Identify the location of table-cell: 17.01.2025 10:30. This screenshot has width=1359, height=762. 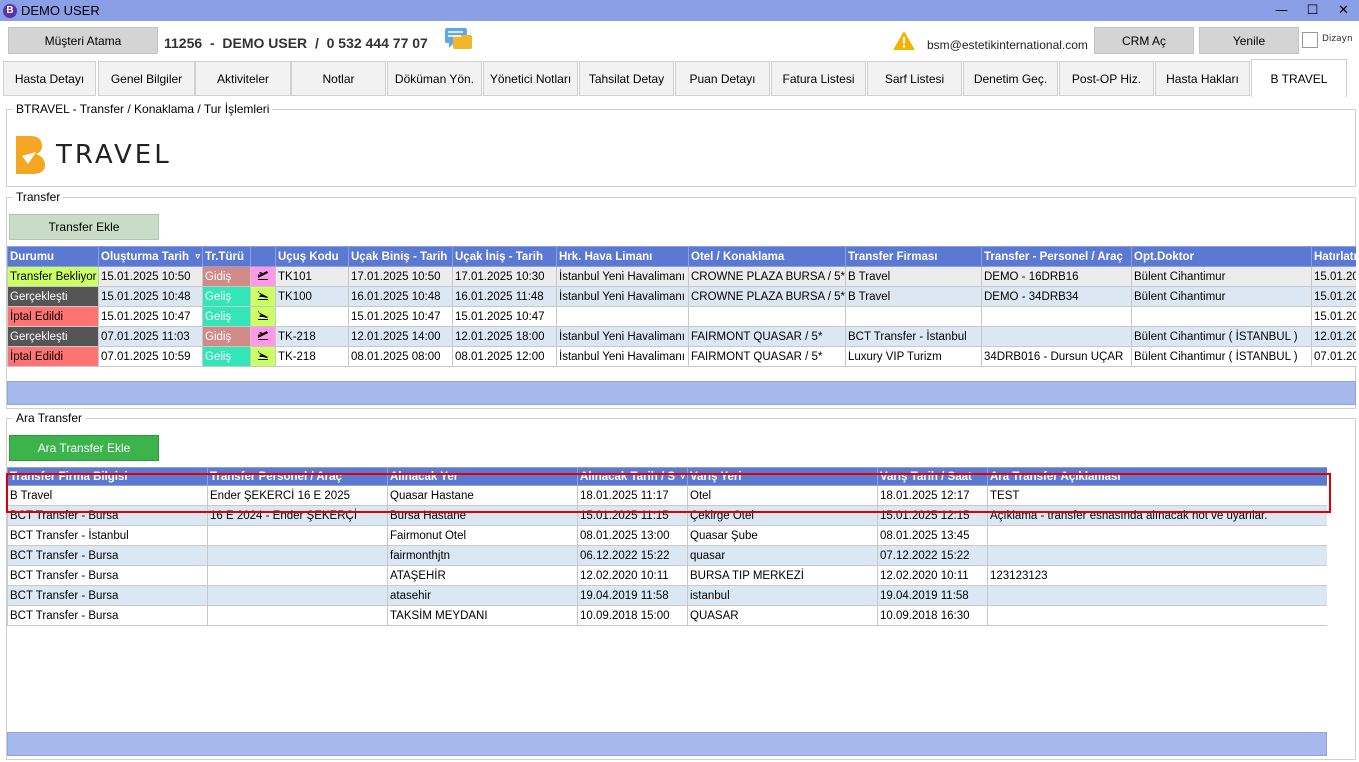
(504, 276).